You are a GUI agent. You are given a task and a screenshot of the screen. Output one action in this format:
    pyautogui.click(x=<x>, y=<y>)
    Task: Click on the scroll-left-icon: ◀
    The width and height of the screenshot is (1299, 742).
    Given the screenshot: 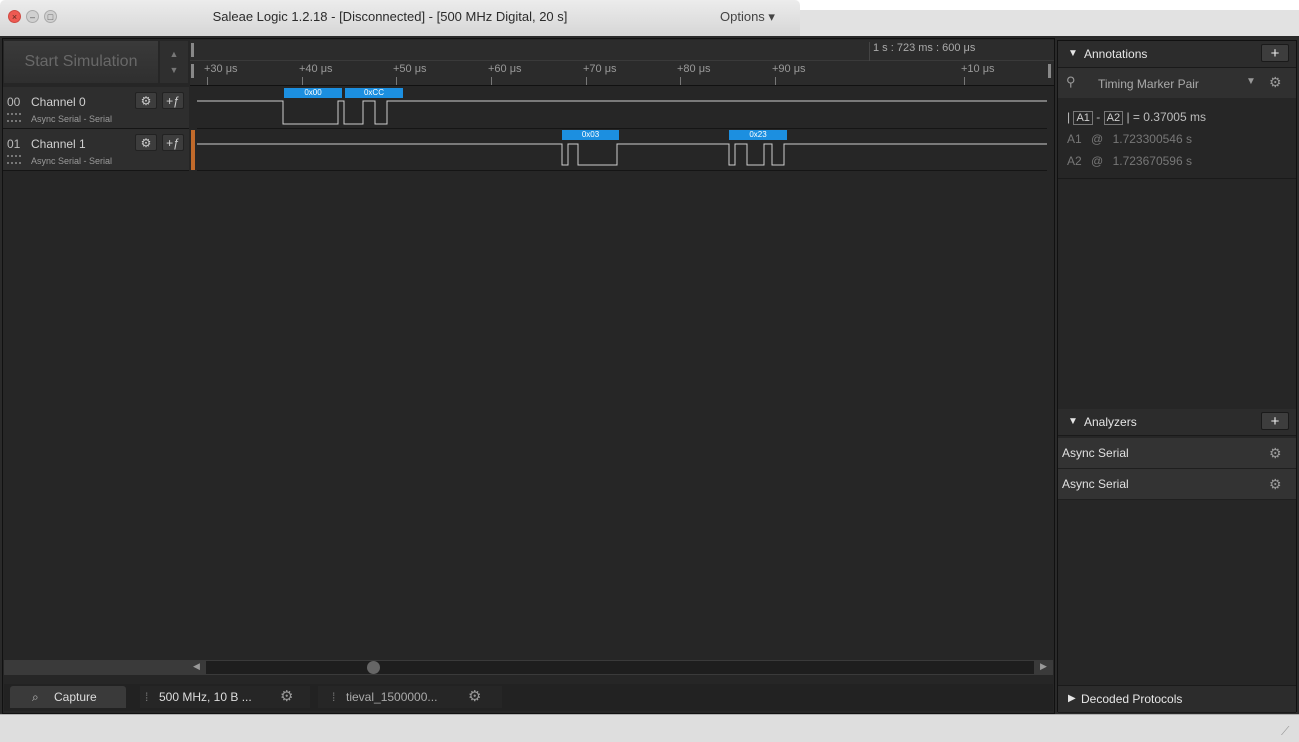 What is the action you would take?
    pyautogui.click(x=196, y=666)
    